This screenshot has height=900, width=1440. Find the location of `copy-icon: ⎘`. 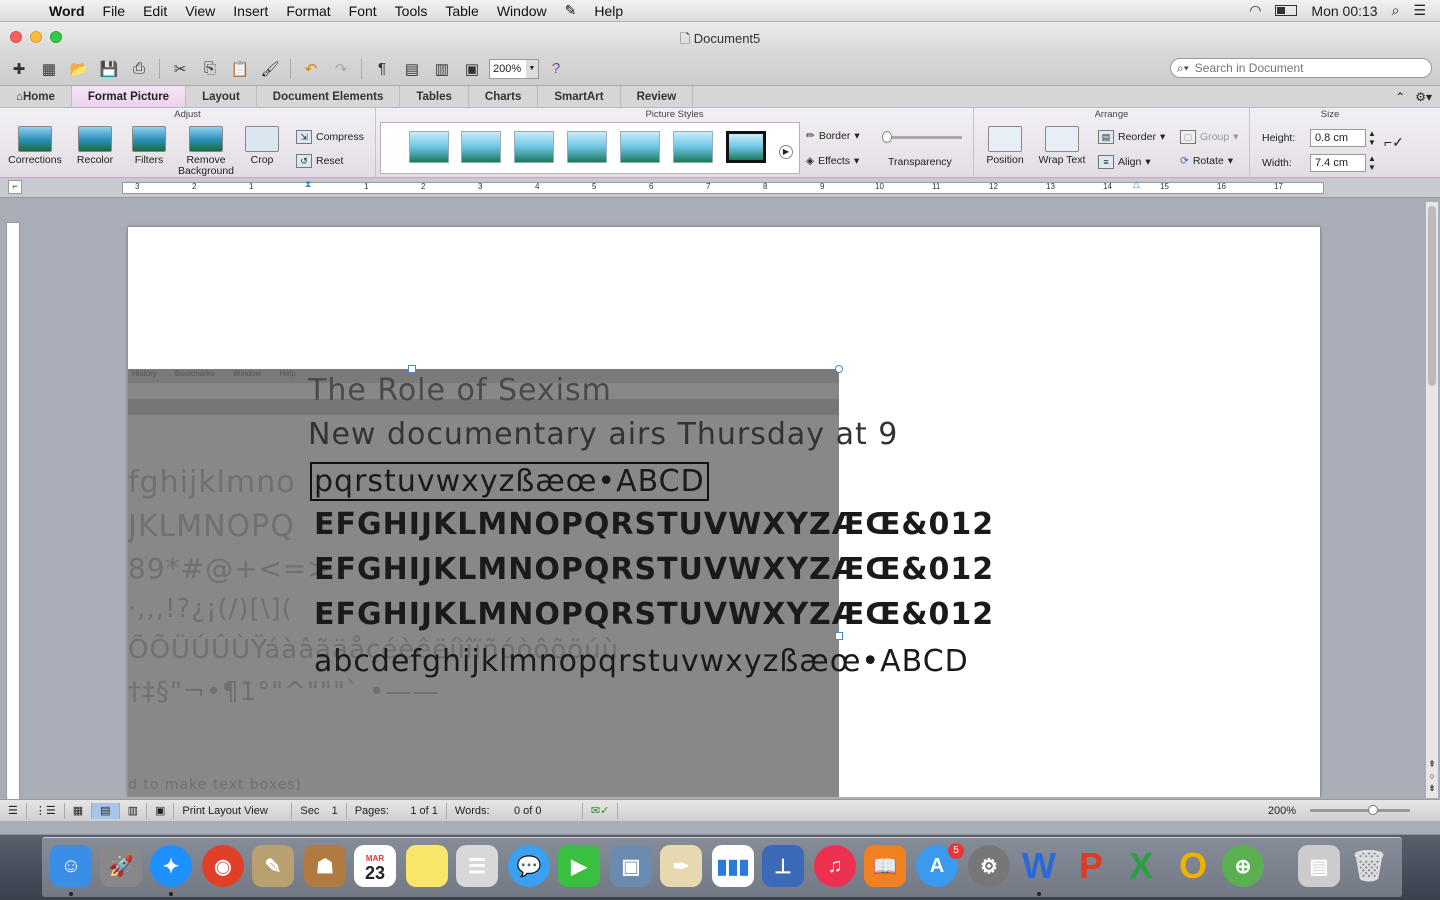

copy-icon: ⎘ is located at coordinates (210, 69).